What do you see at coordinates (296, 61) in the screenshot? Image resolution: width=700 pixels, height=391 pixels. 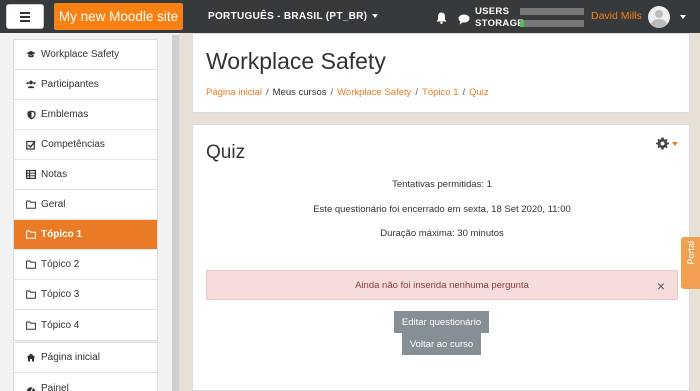 I see `page-title: Workplace Safety` at bounding box center [296, 61].